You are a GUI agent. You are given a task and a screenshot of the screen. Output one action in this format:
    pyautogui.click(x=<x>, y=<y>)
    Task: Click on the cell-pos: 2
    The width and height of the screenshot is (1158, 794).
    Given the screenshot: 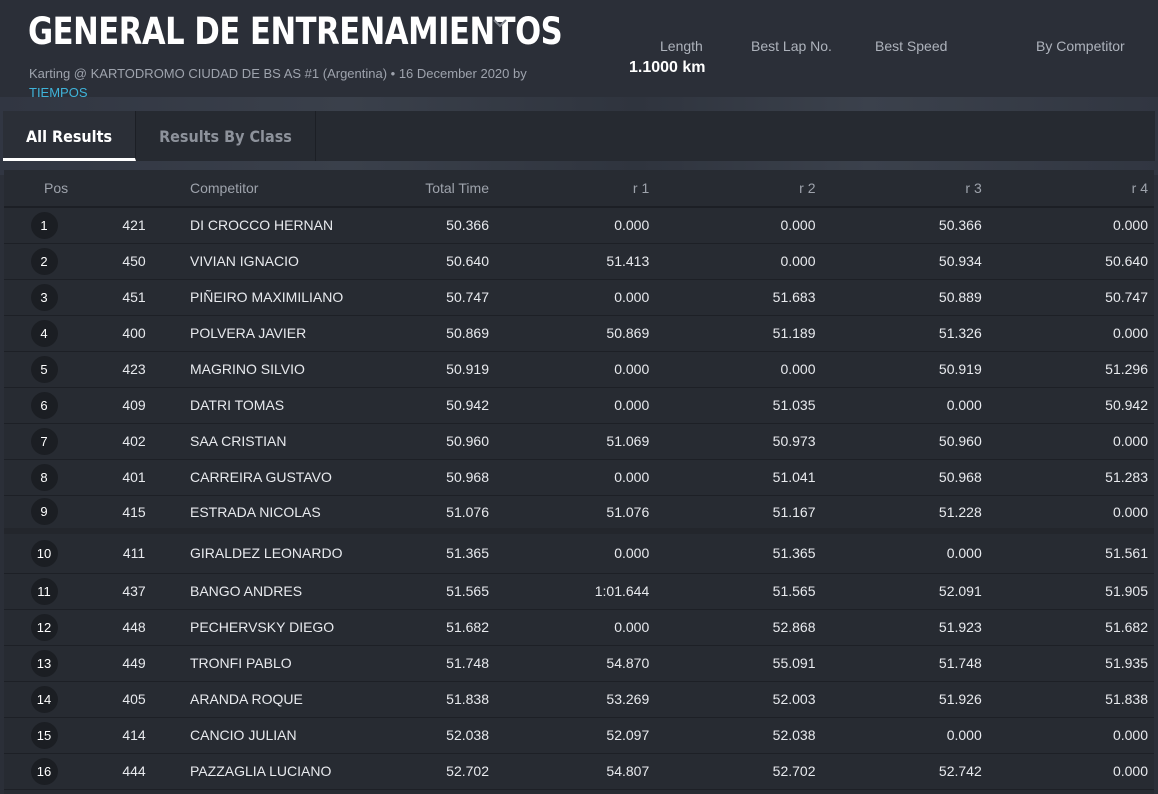 What is the action you would take?
    pyautogui.click(x=44, y=261)
    